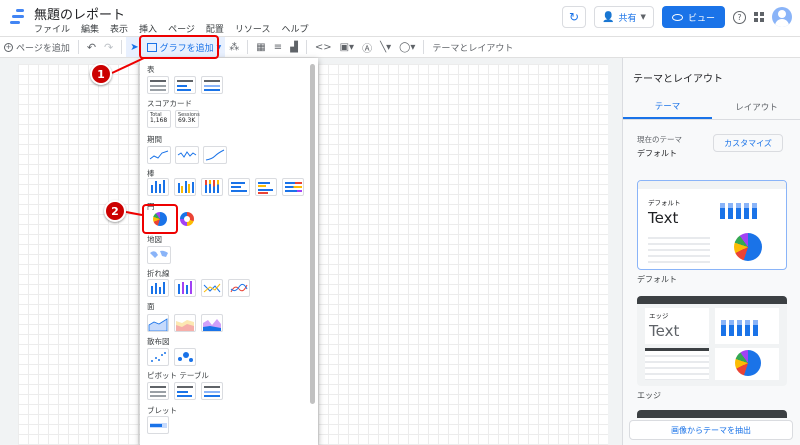 The height and width of the screenshot is (445, 800). I want to click on theme-card-default: デフォルト Text, so click(712, 225).